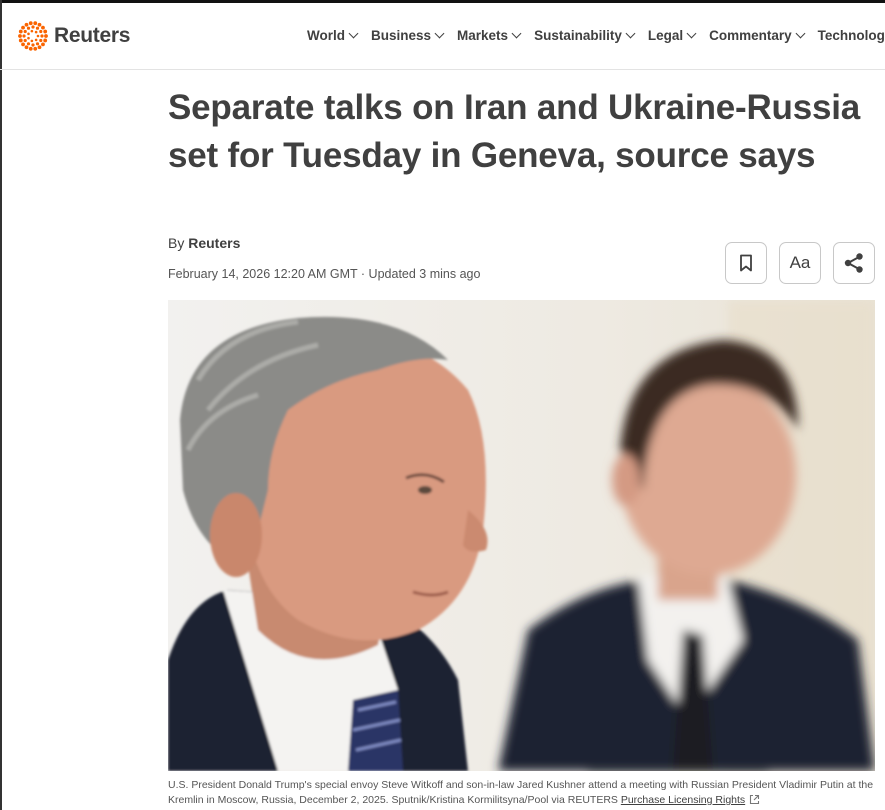 Image resolution: width=885 pixels, height=810 pixels. I want to click on font-size-label: Aa, so click(800, 262).